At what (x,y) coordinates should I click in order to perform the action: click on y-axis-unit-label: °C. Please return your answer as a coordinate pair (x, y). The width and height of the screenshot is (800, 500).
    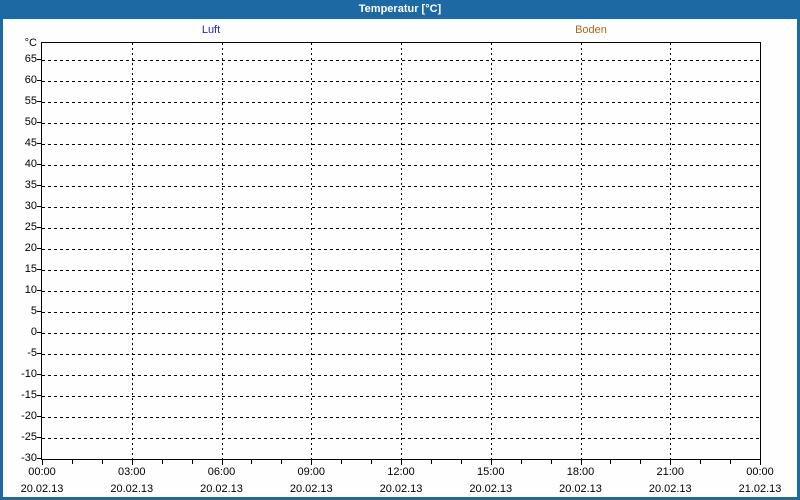
    Looking at the image, I should click on (30, 43).